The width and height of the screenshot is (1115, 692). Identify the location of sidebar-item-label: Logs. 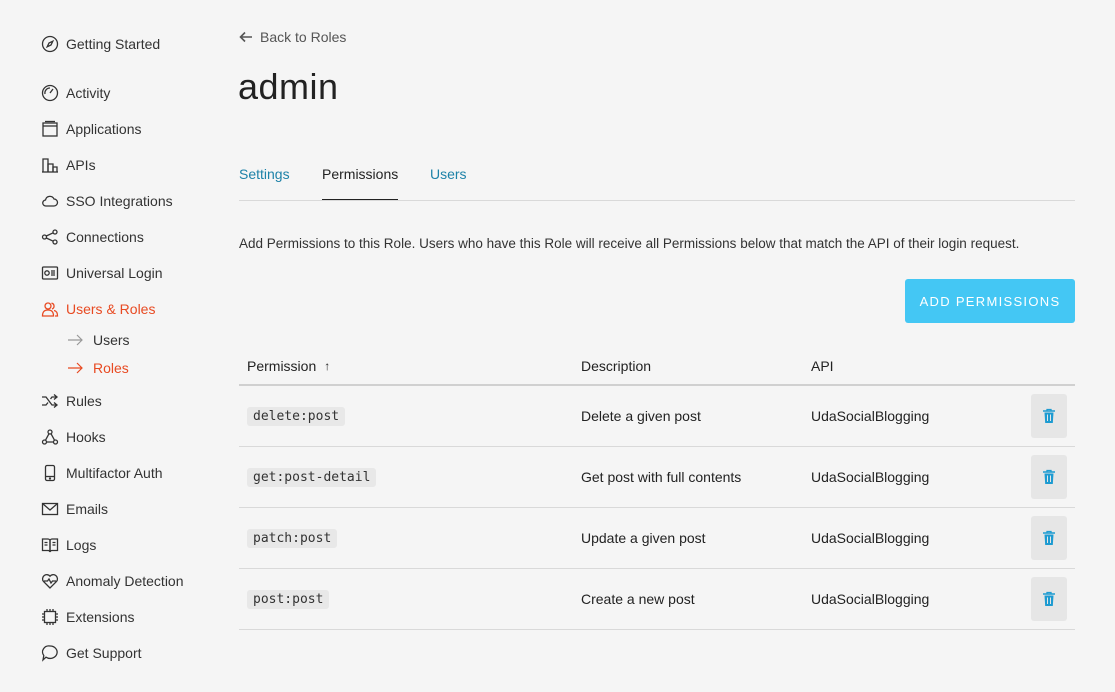
(81, 545).